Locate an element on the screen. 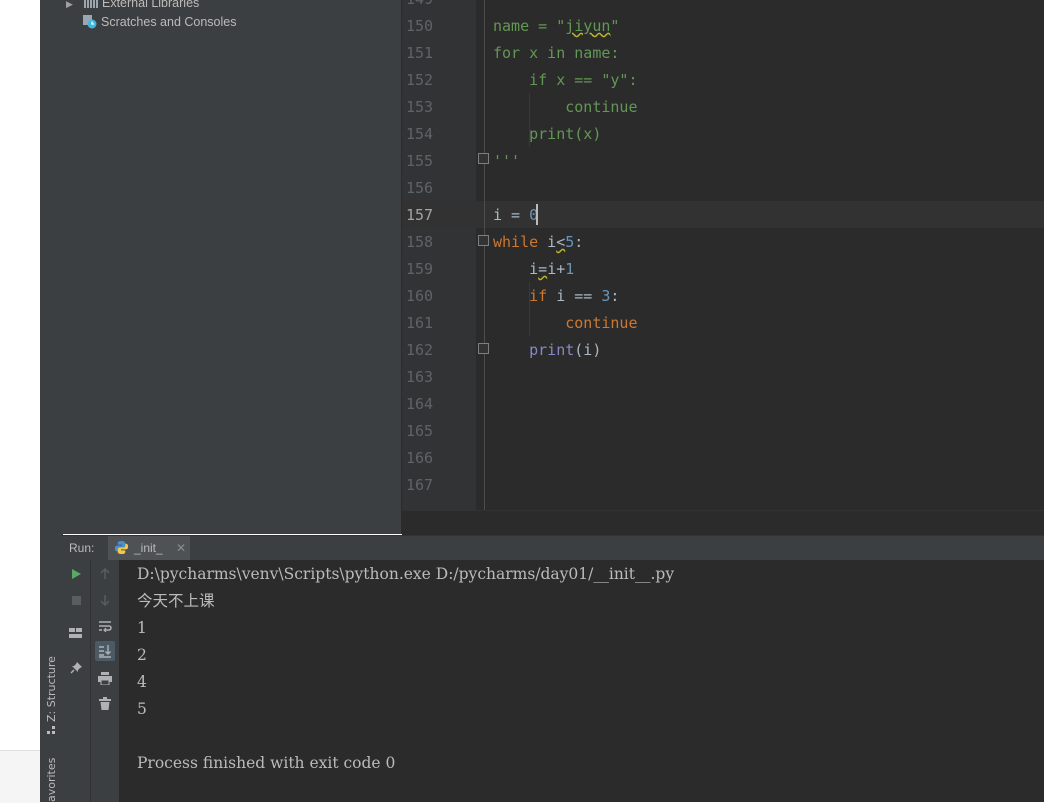 This screenshot has width=1044, height=803. favorites-tab-label: avorites is located at coordinates (51, 779).